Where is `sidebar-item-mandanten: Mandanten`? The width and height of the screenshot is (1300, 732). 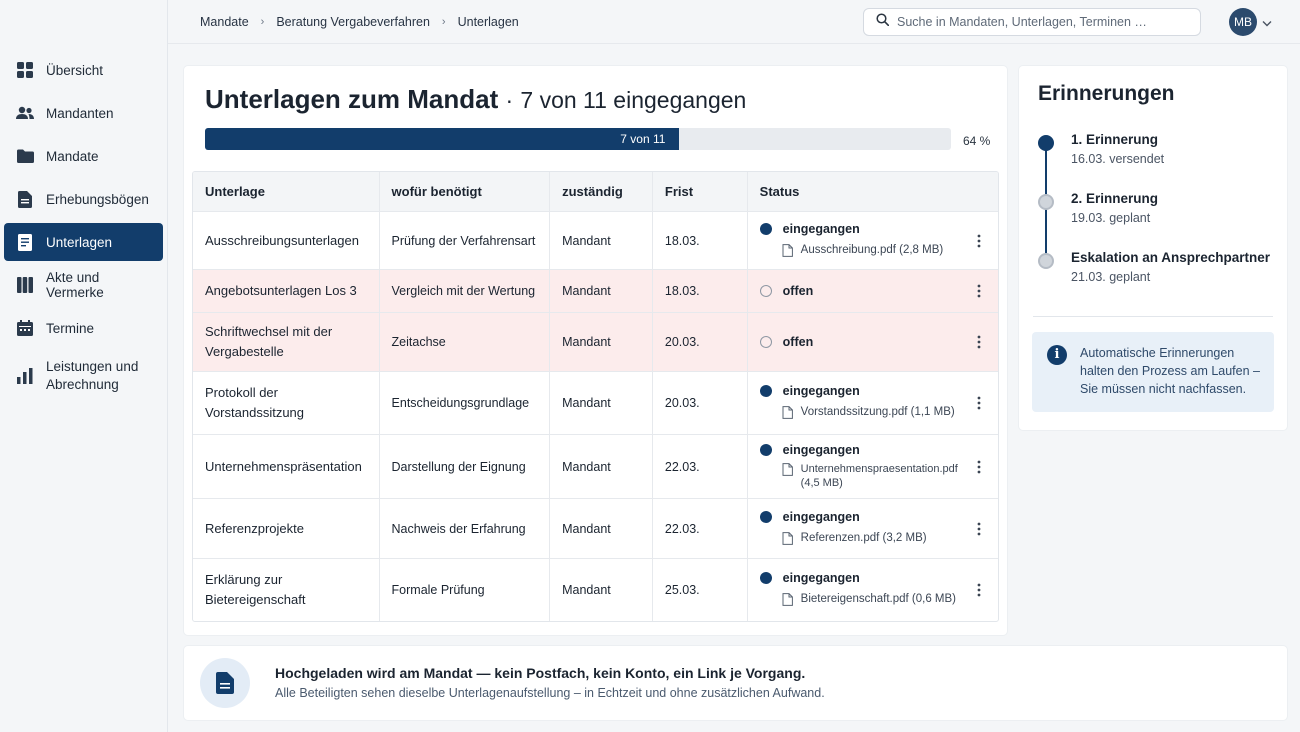
sidebar-item-mandanten: Mandanten is located at coordinates (83, 113).